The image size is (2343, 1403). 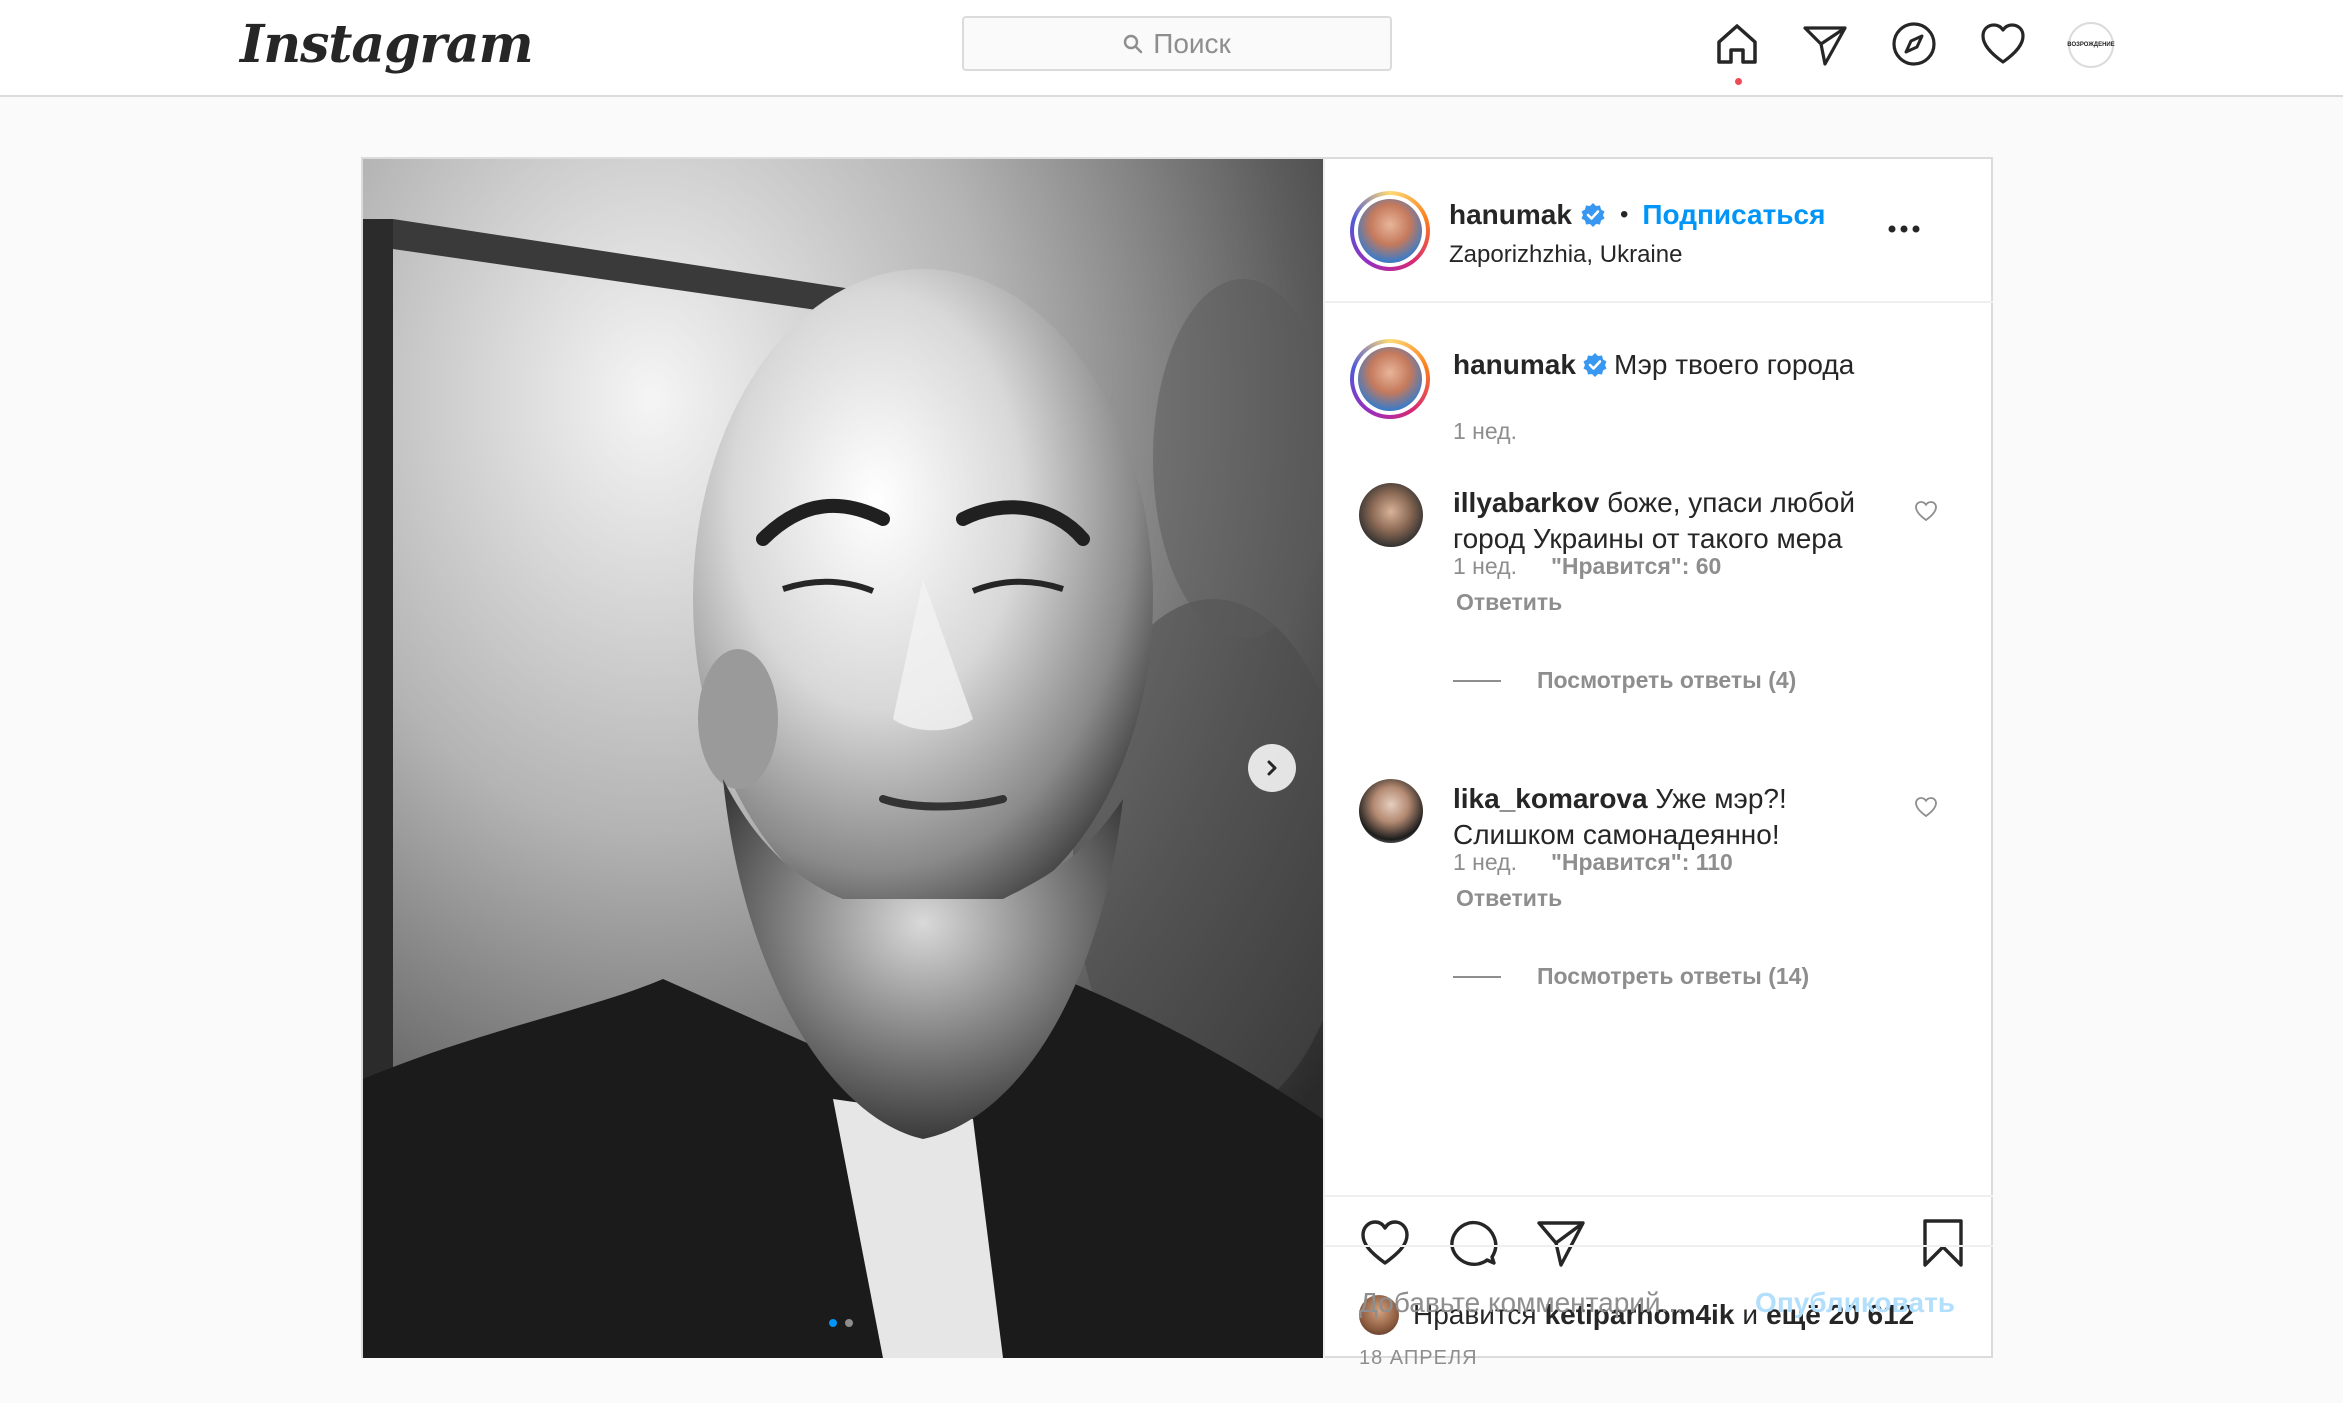 What do you see at coordinates (1648, 538) in the screenshot?
I see `comment-body-line2: город Украины от такого мера` at bounding box center [1648, 538].